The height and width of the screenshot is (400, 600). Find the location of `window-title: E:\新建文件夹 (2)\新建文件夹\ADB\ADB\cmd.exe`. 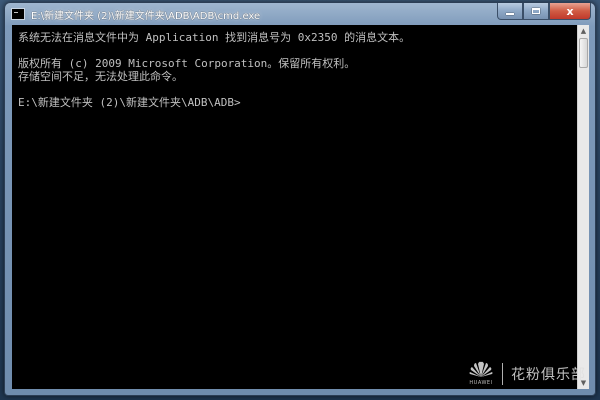

window-title: E:\新建文件夹 (2)\新建文件夹\ADB\ADB\cmd.exe is located at coordinates (146, 16).